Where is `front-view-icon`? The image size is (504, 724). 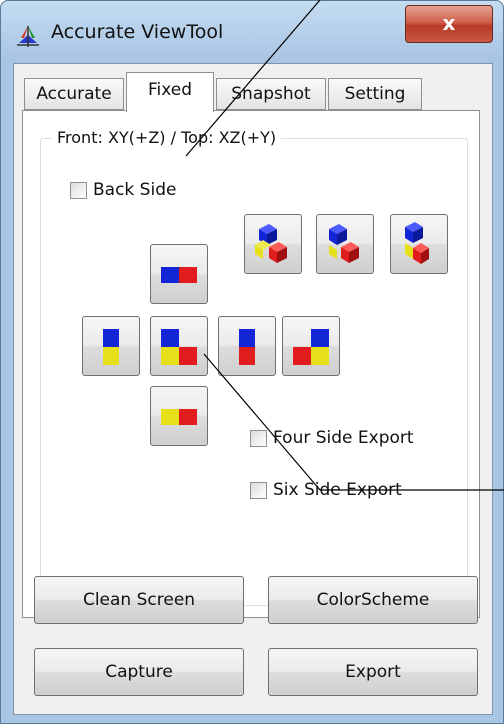 front-view-icon is located at coordinates (179, 347).